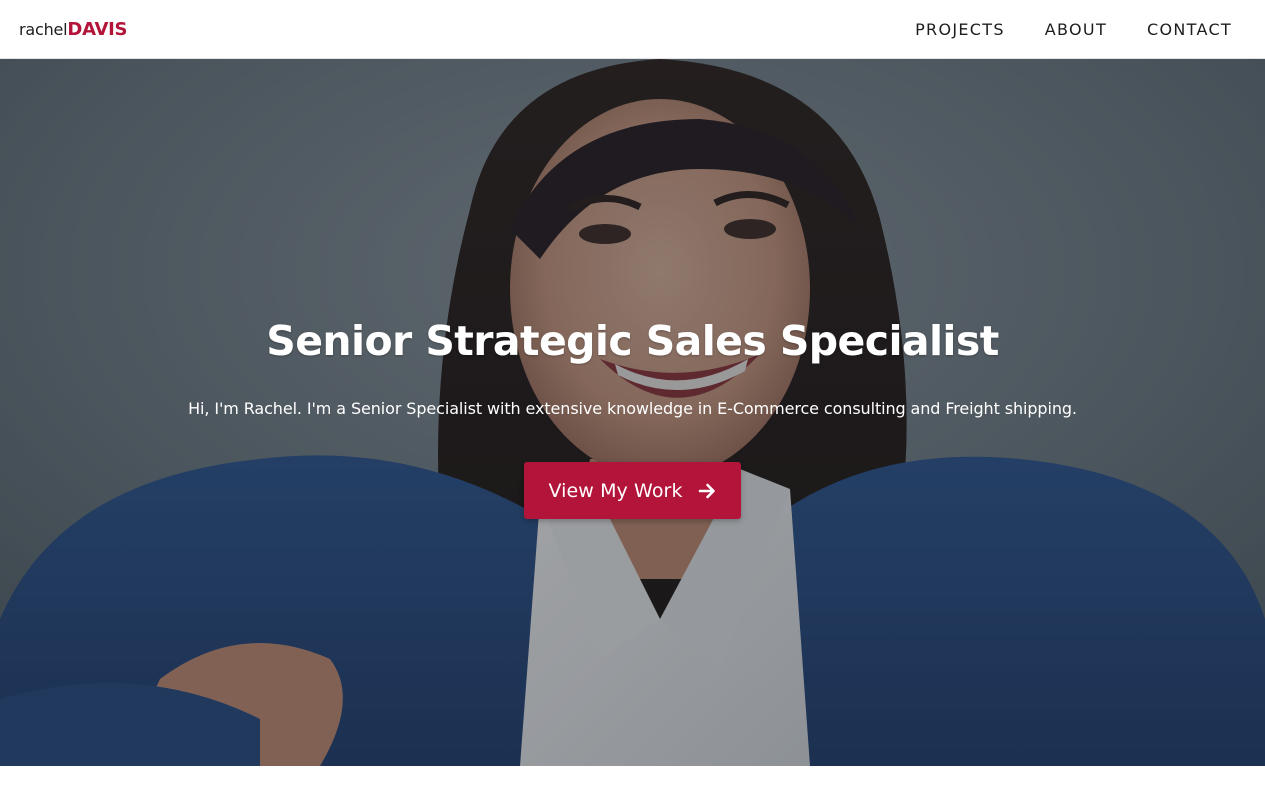 The image size is (1265, 788). I want to click on nav-link-contact: CONTACT, so click(1189, 29).